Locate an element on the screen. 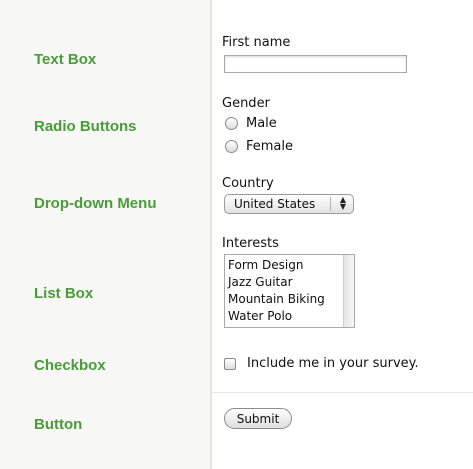  listbox-item: Form Design is located at coordinates (265, 265).